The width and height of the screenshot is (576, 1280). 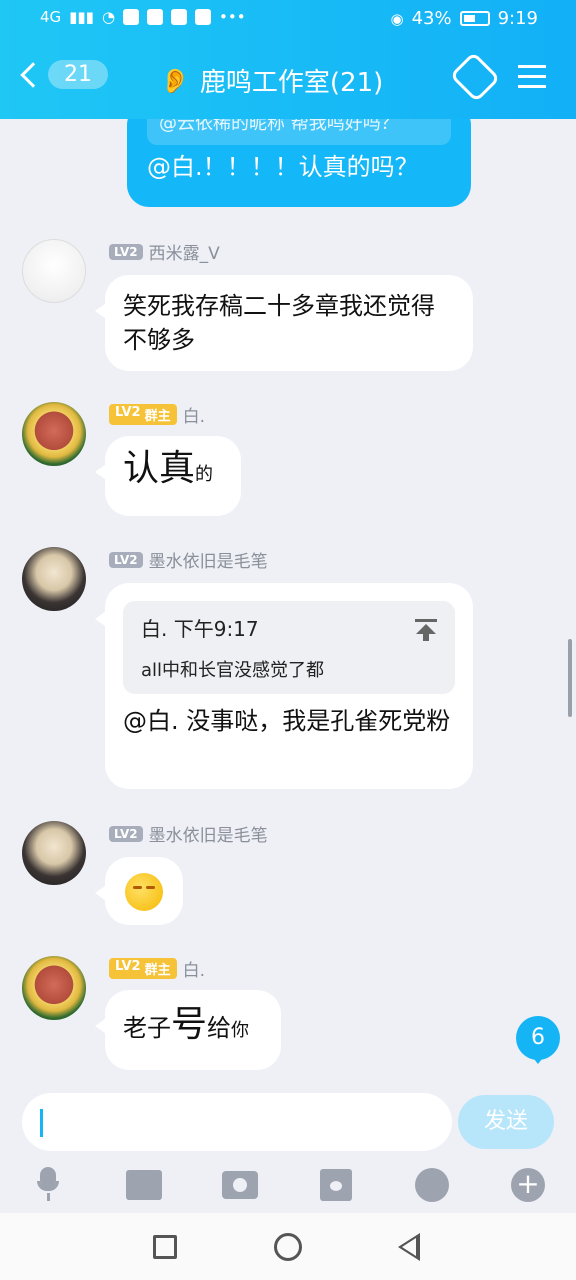 What do you see at coordinates (184, 254) in the screenshot?
I see `sender-name: 西米露_V` at bounding box center [184, 254].